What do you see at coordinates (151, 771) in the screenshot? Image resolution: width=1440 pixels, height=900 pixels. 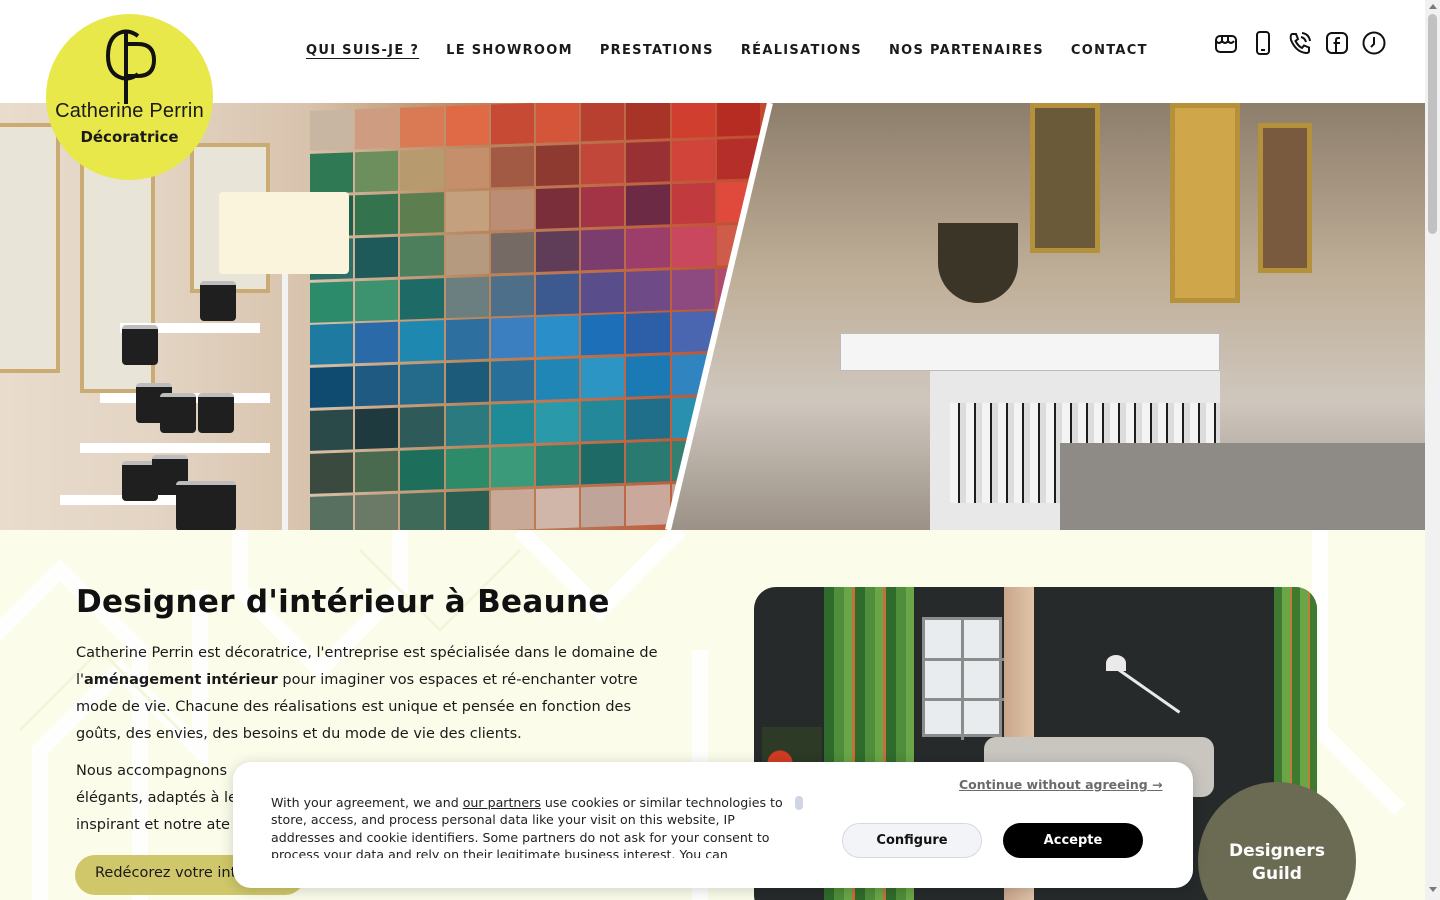 I see `intro-p2-line-1: Nous accompagnons` at bounding box center [151, 771].